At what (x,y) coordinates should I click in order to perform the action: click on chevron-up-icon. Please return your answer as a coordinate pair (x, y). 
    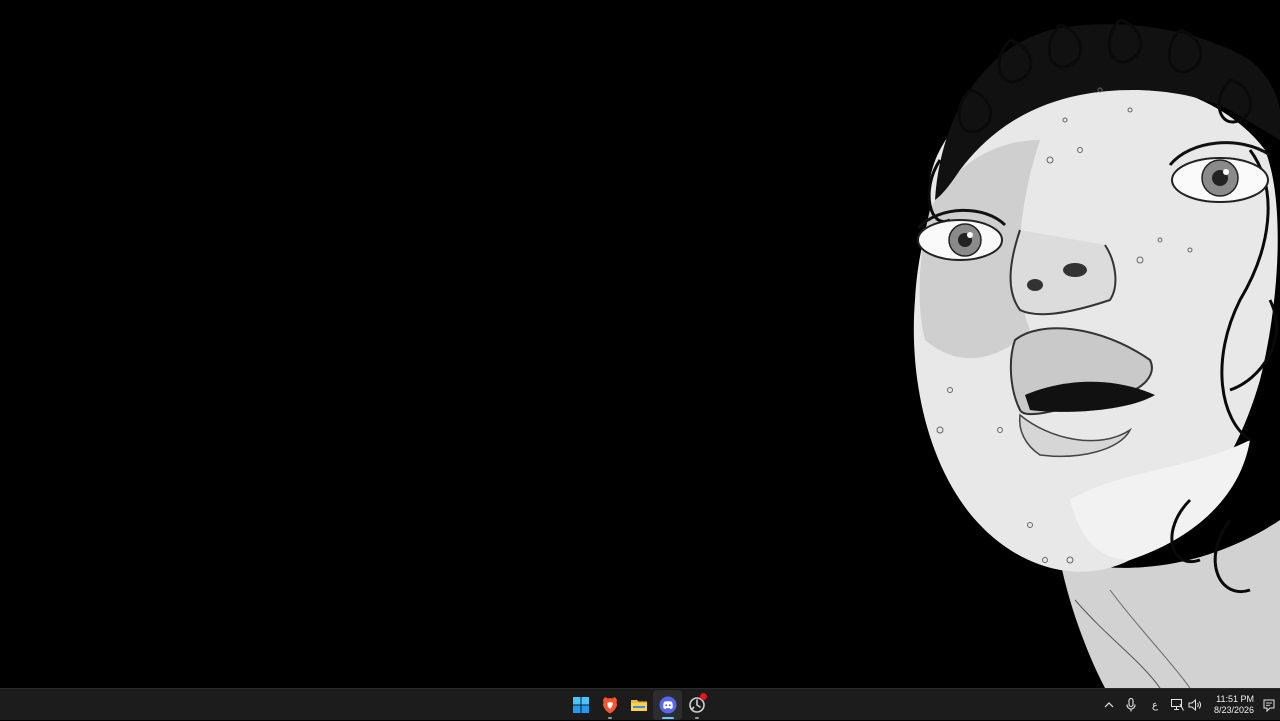
    Looking at the image, I should click on (1109, 705).